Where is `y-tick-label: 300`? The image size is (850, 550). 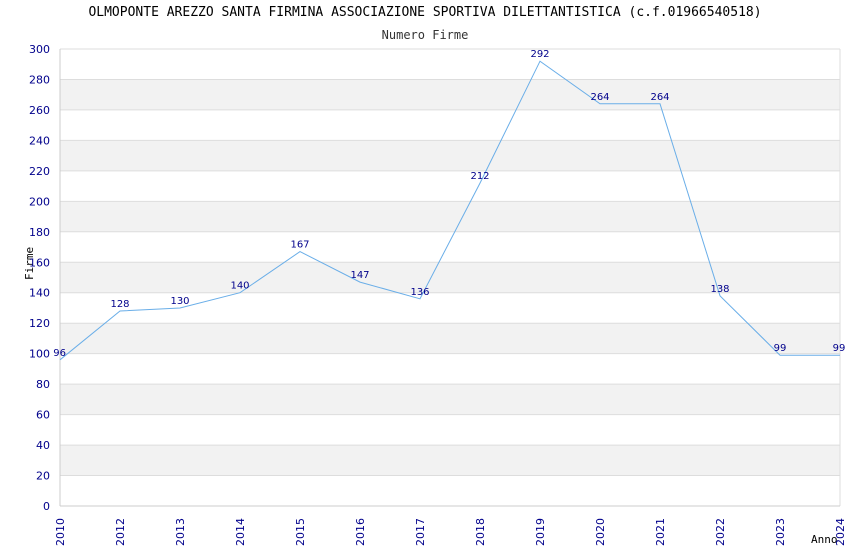 y-tick-label: 300 is located at coordinates (39, 49).